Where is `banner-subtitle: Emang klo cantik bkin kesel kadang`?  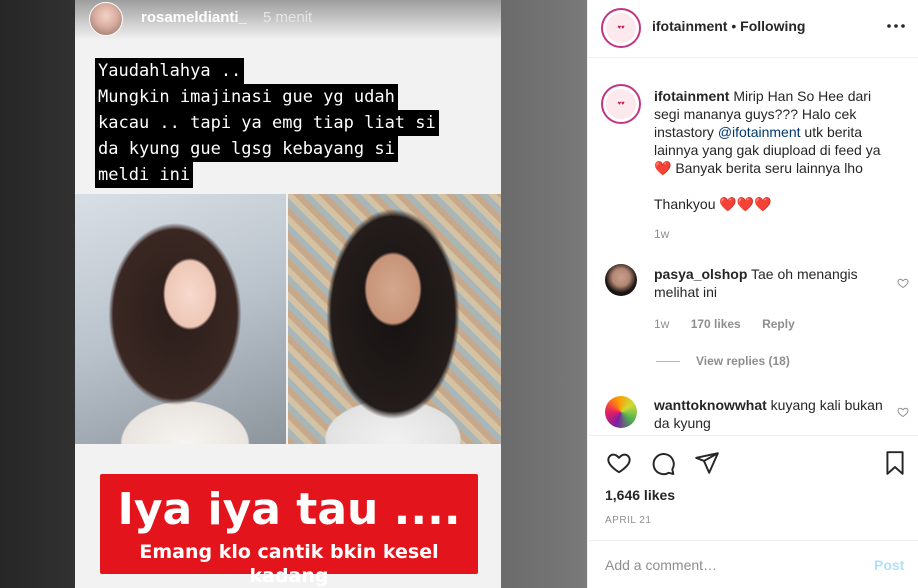 banner-subtitle: Emang klo cantik bkin kesel kadang is located at coordinates (289, 564).